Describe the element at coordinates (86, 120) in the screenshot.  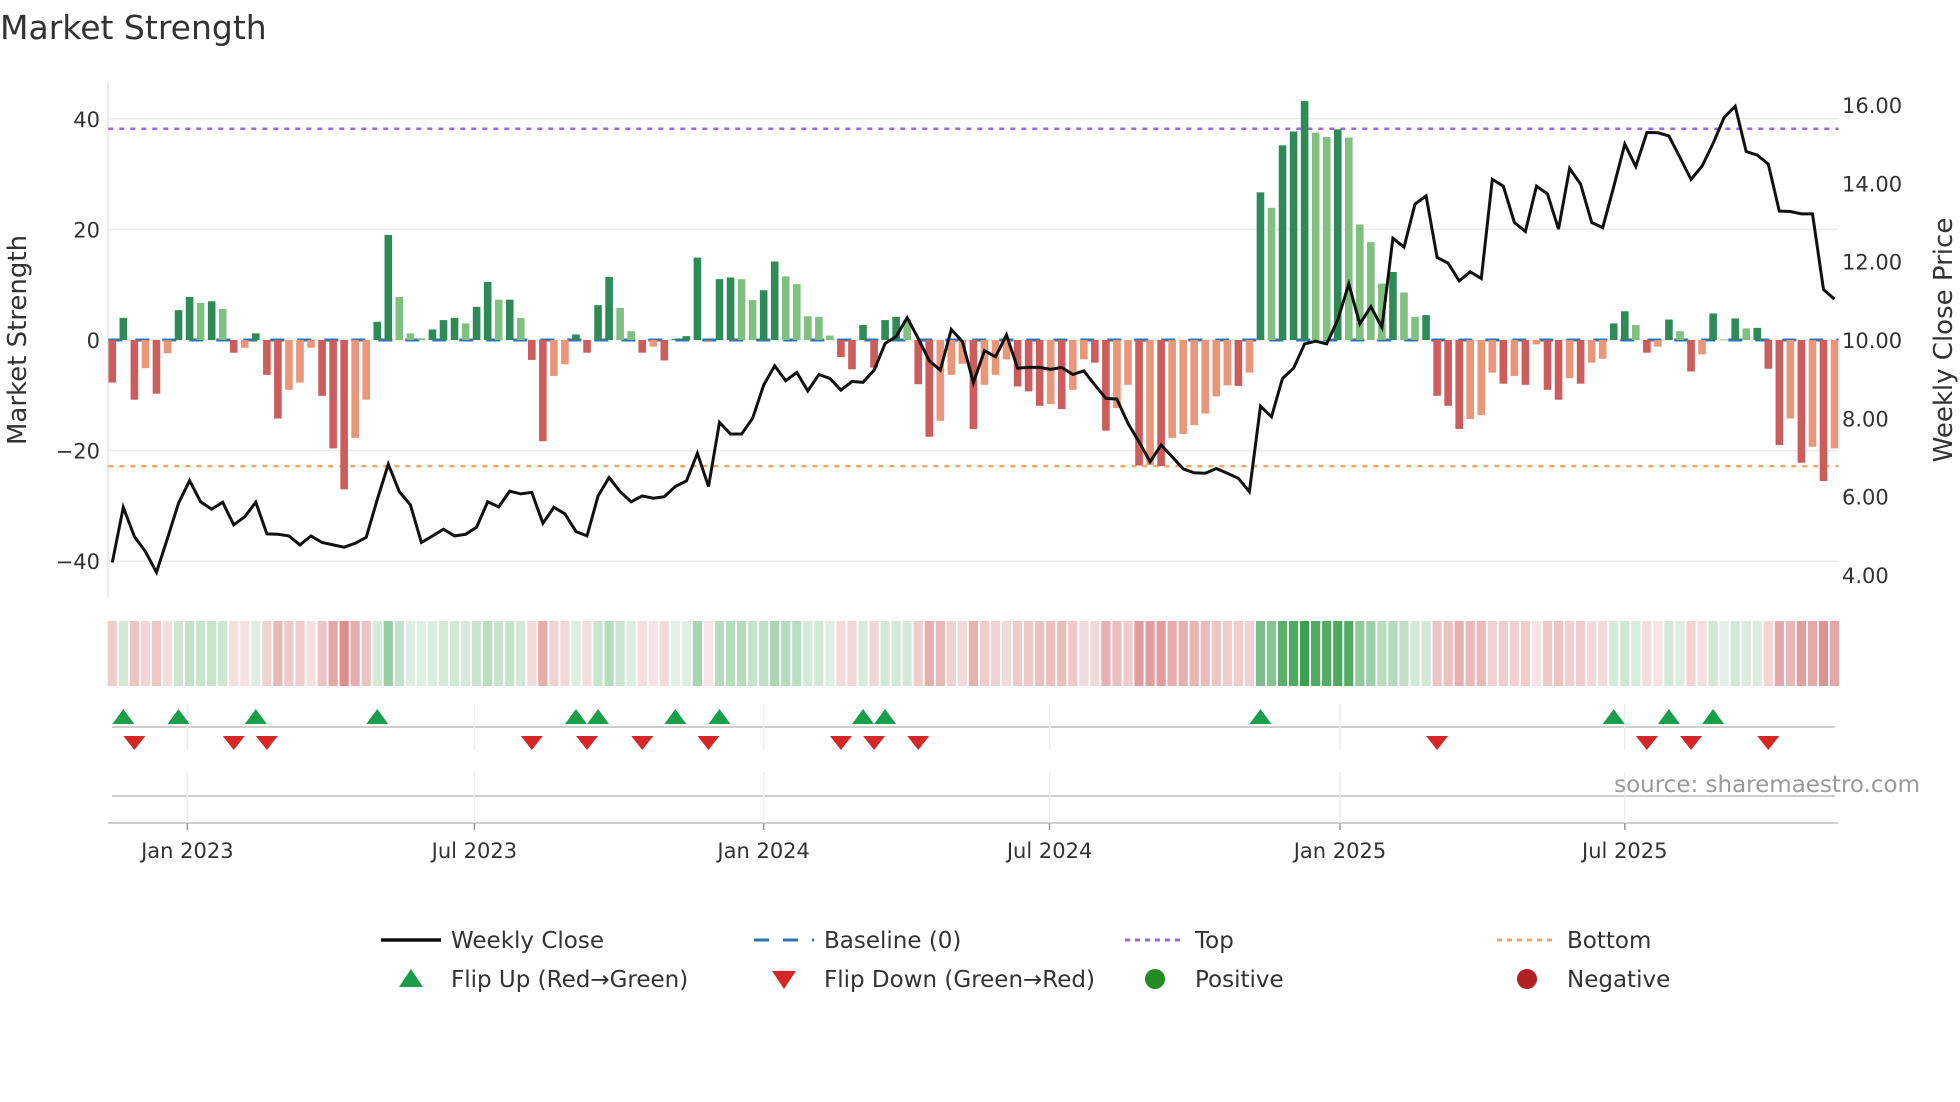
I see `y-tick-label: 40` at that location.